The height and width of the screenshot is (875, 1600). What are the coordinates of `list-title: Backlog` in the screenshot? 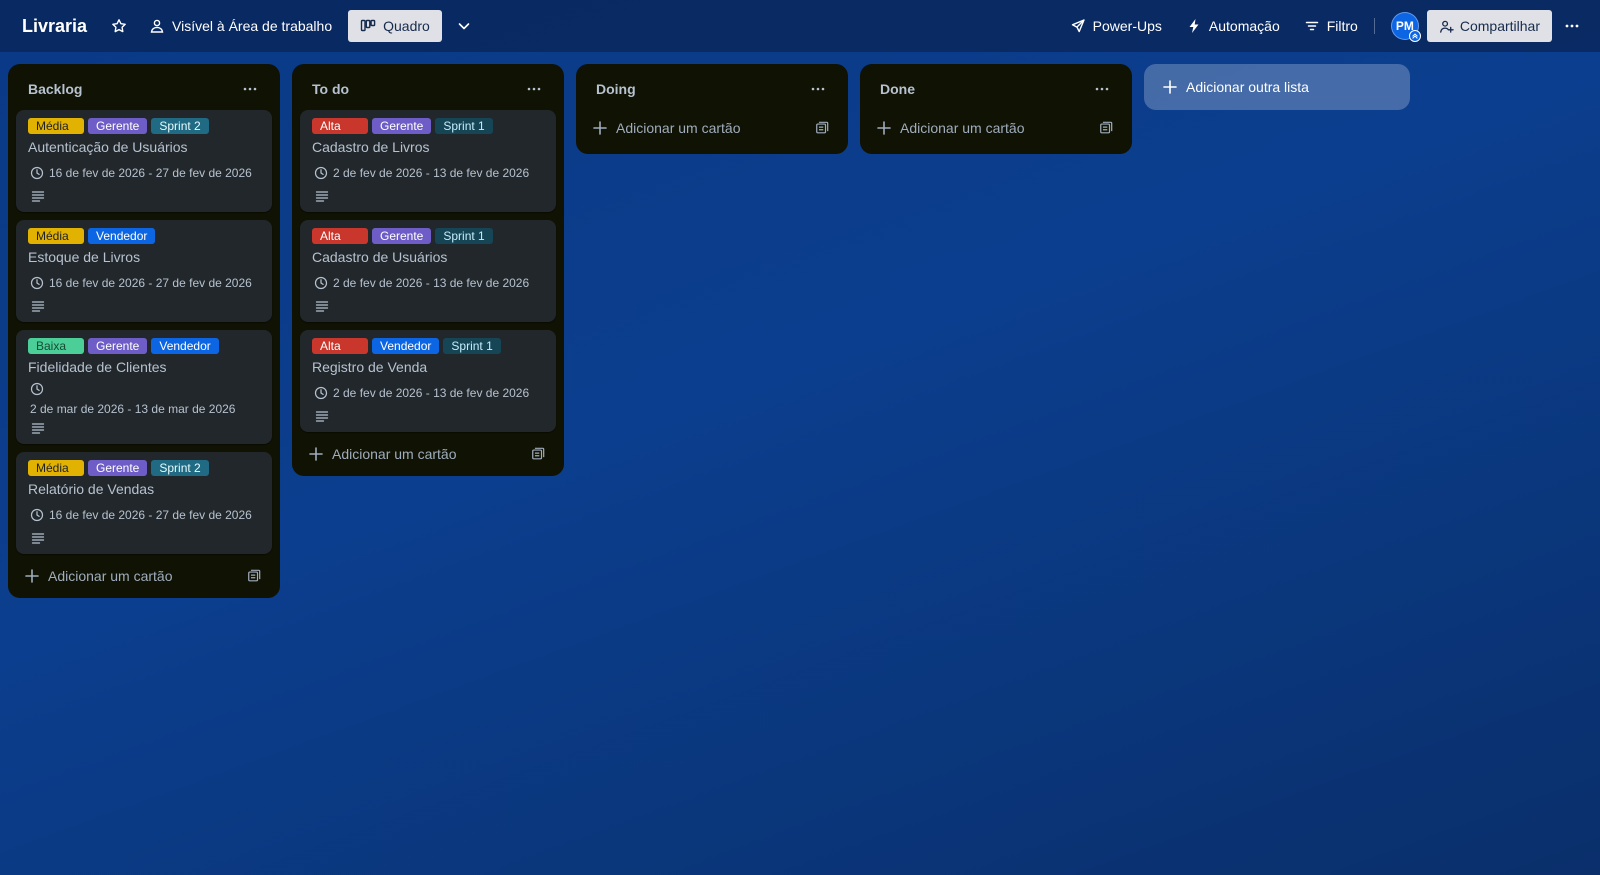 It's located at (55, 89).